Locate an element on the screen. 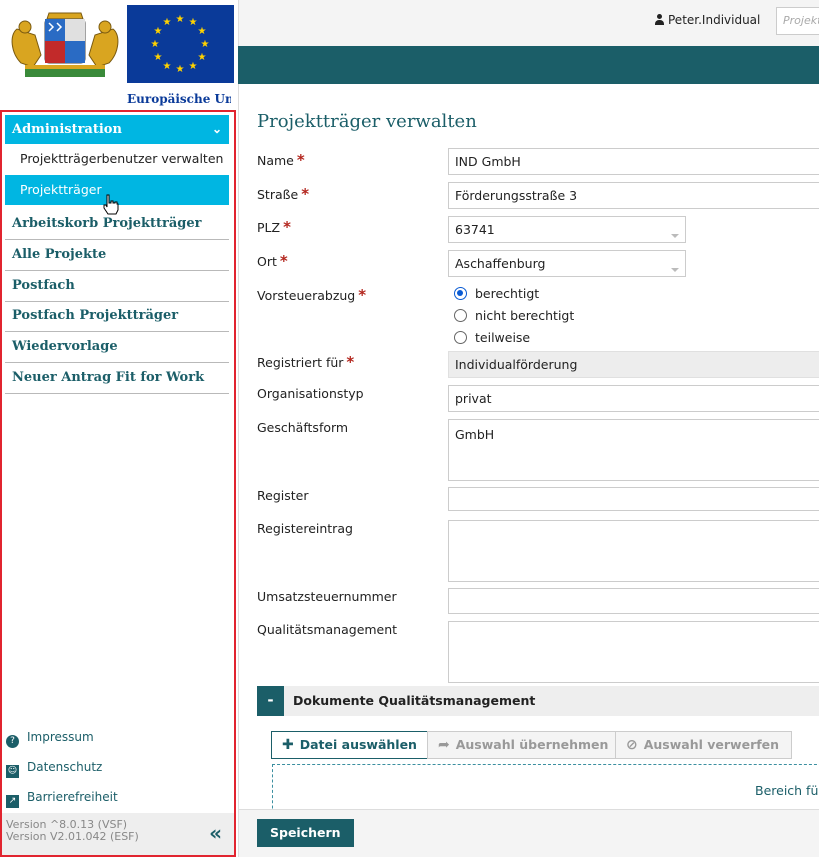 This screenshot has height=857, width=819. label-registereintrag: Registereintrag is located at coordinates (305, 528).